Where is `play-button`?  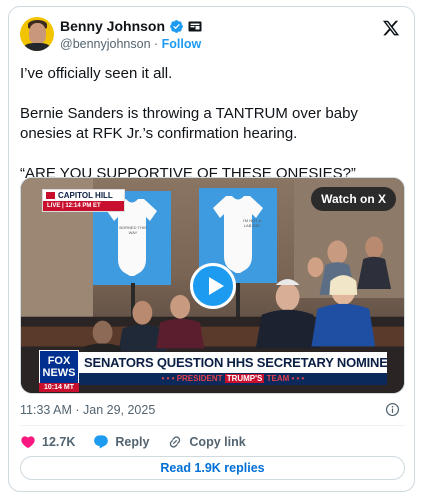
play-button is located at coordinates (213, 286).